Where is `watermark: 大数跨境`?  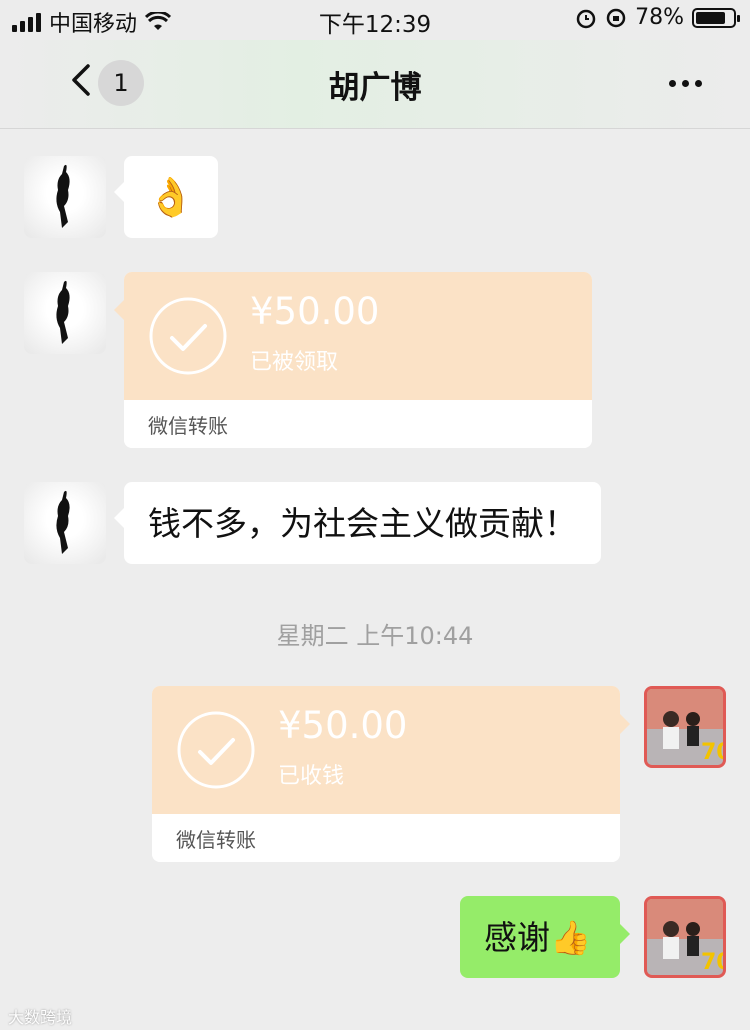
watermark: 大数跨境 is located at coordinates (40, 1017).